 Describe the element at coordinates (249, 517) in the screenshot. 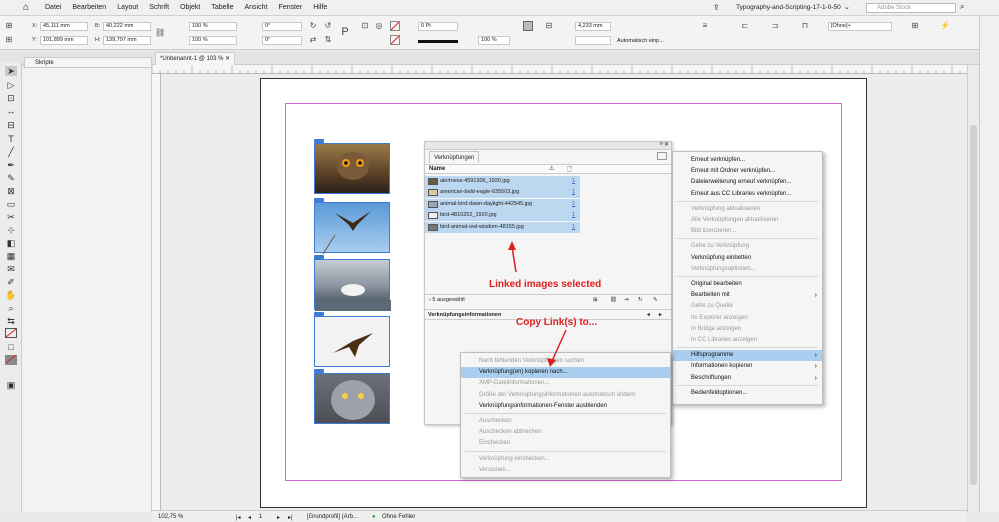

I see `previous-page-icon: ◂` at that location.